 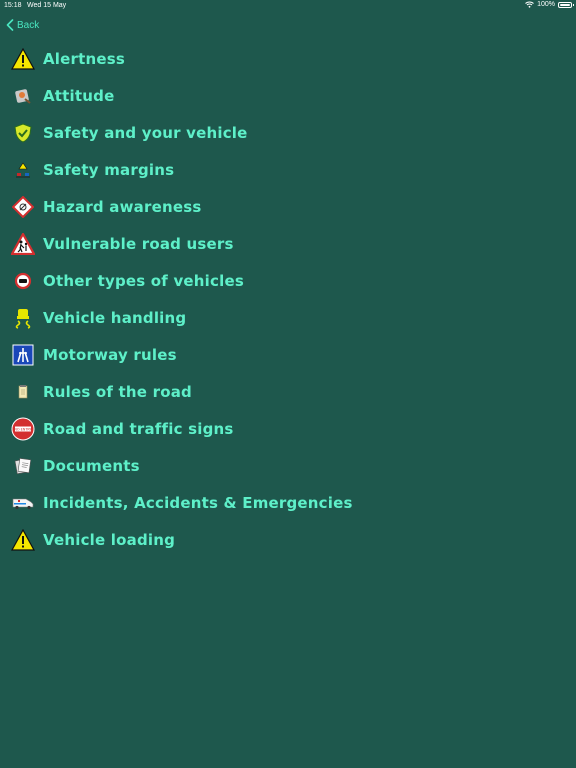 What do you see at coordinates (84, 58) in the screenshot?
I see `topic-label: Alertness` at bounding box center [84, 58].